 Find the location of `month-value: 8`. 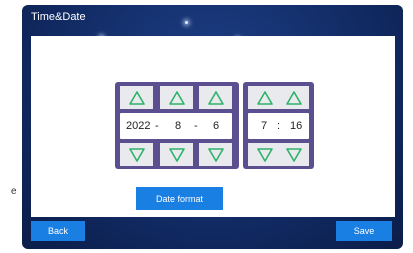

month-value: 8 is located at coordinates (178, 126).